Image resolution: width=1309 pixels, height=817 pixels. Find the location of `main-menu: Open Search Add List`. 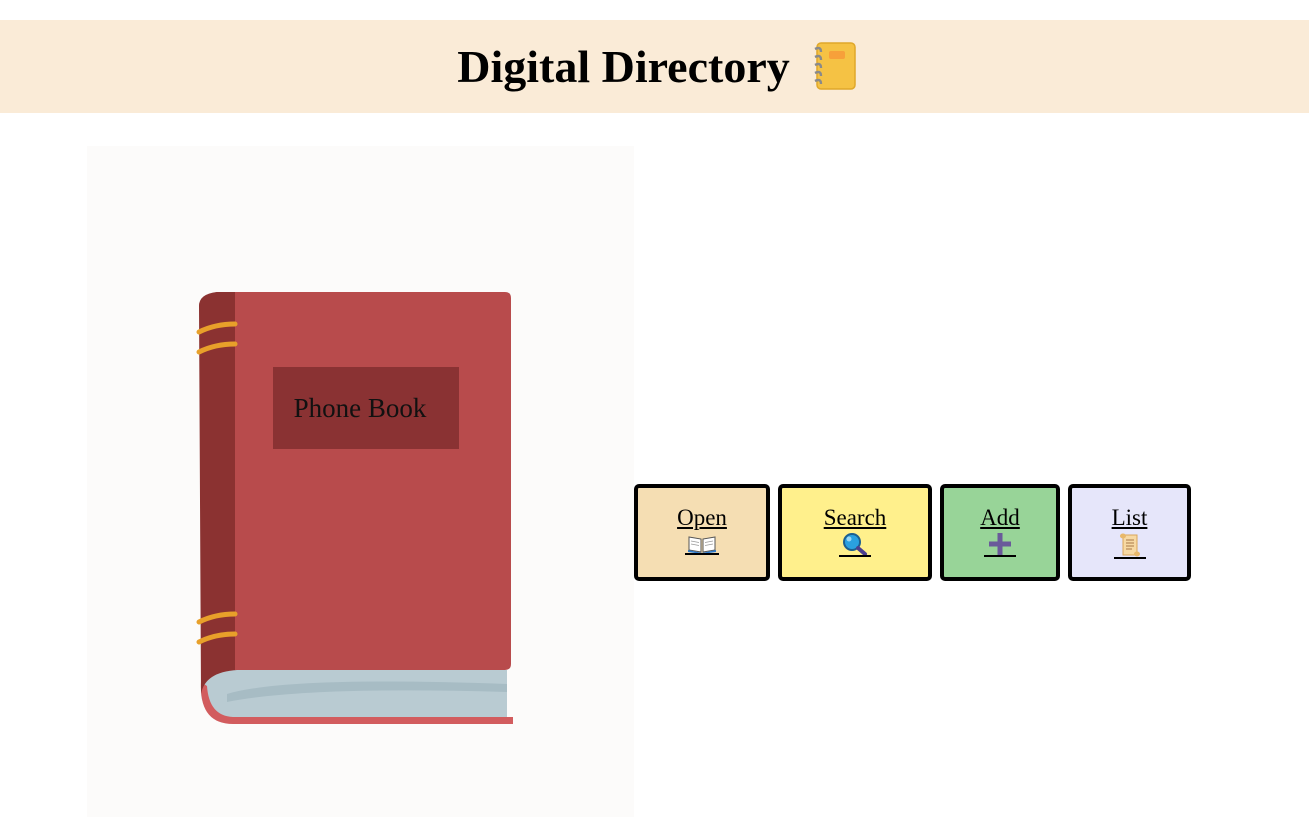

main-menu: Open Search Add List is located at coordinates (912, 532).